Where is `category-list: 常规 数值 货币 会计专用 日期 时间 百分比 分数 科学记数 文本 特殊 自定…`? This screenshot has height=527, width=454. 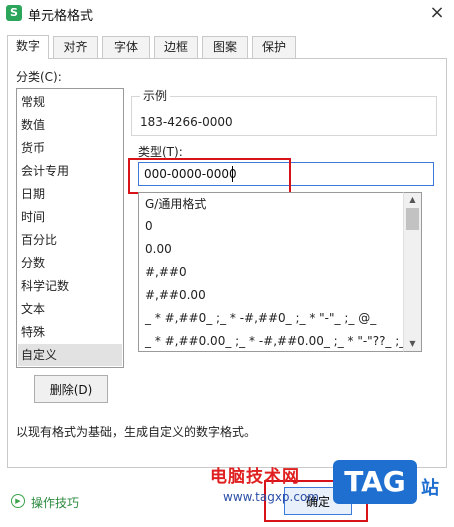 category-list: 常规 数值 货币 会计专用 日期 时间 百分比 分数 科学记数 文本 特殊 自定… is located at coordinates (70, 228).